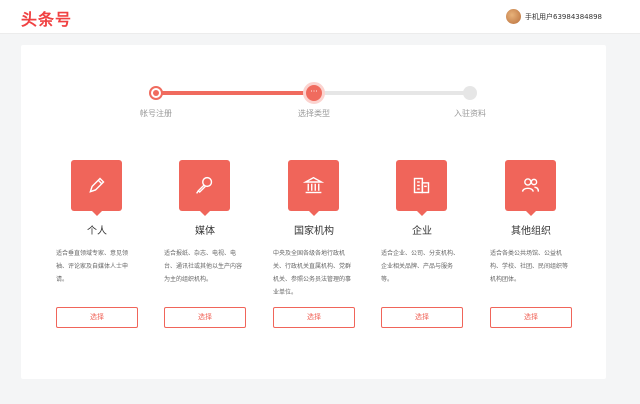 The width and height of the screenshot is (640, 404). Describe the element at coordinates (313, 185) in the screenshot. I see `government-building-icon` at that location.